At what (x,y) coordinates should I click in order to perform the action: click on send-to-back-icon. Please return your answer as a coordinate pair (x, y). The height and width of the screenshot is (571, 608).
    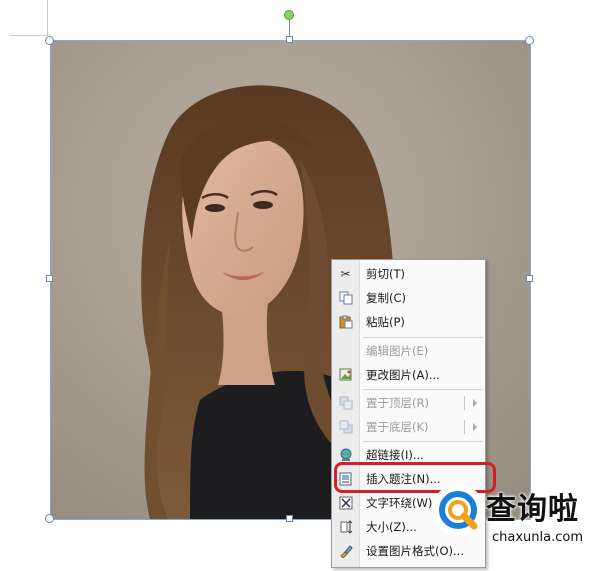
    Looking at the image, I should click on (345, 427).